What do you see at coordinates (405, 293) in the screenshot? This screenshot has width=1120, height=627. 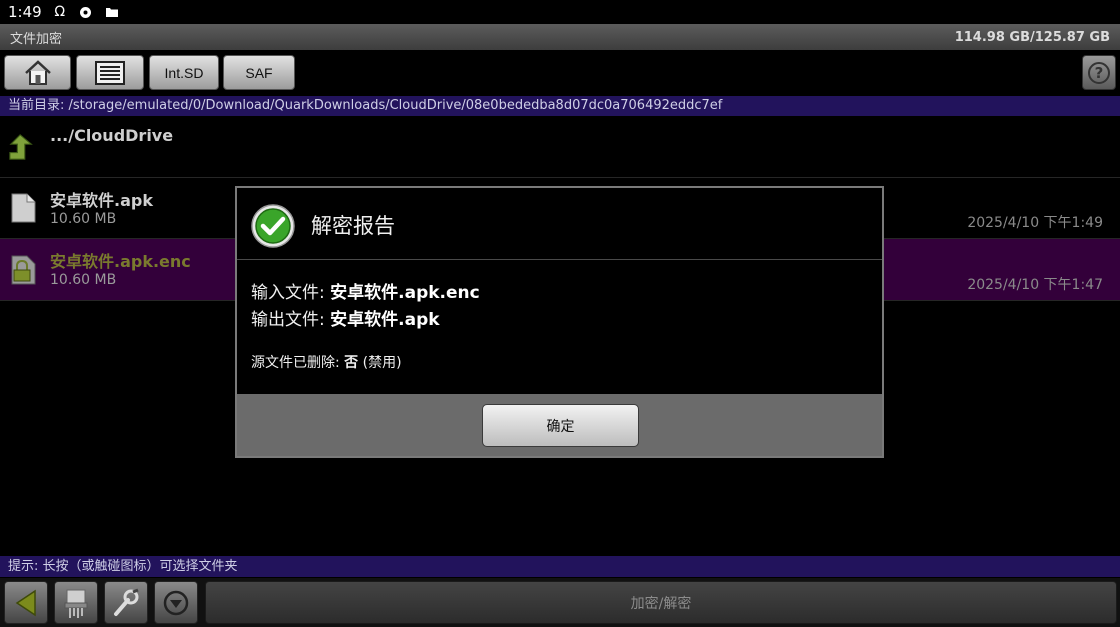 I see `input-file-value: 安卓软件.apk.enc` at bounding box center [405, 293].